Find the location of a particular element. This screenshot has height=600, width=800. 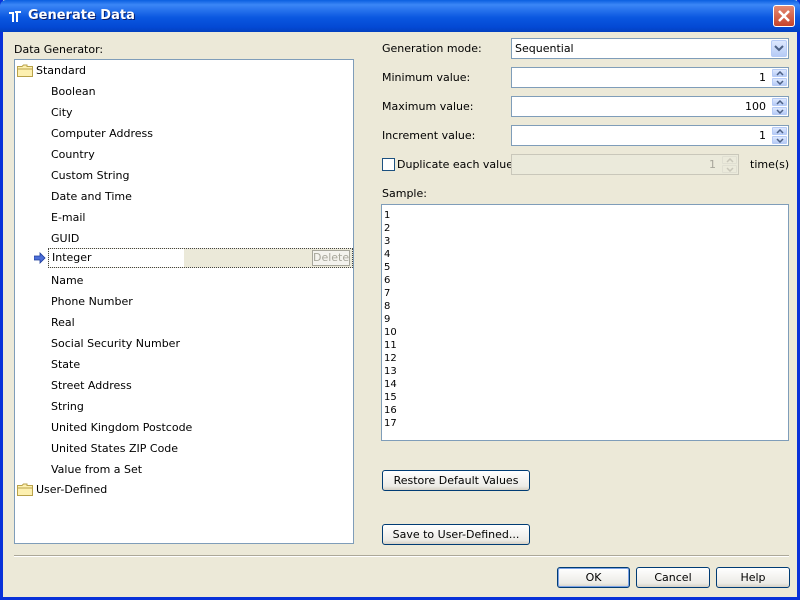

tree-item: United States ZIP Code is located at coordinates (114, 448).